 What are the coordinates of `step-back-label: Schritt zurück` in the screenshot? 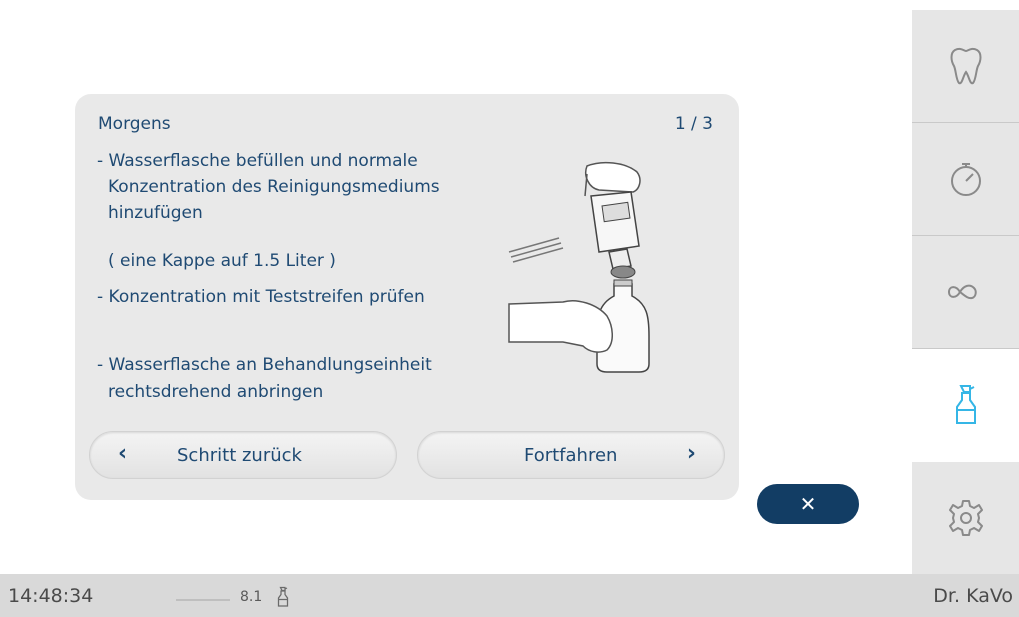 It's located at (239, 455).